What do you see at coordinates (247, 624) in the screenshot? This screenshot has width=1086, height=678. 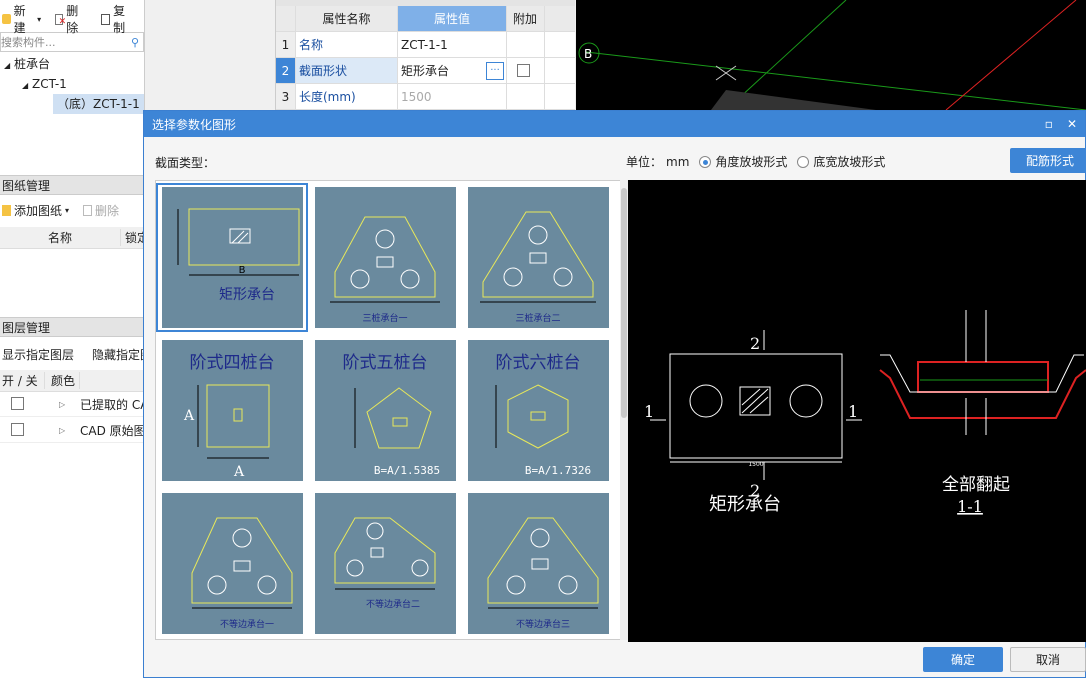 I see `svg-text: 不等边承台一` at bounding box center [247, 624].